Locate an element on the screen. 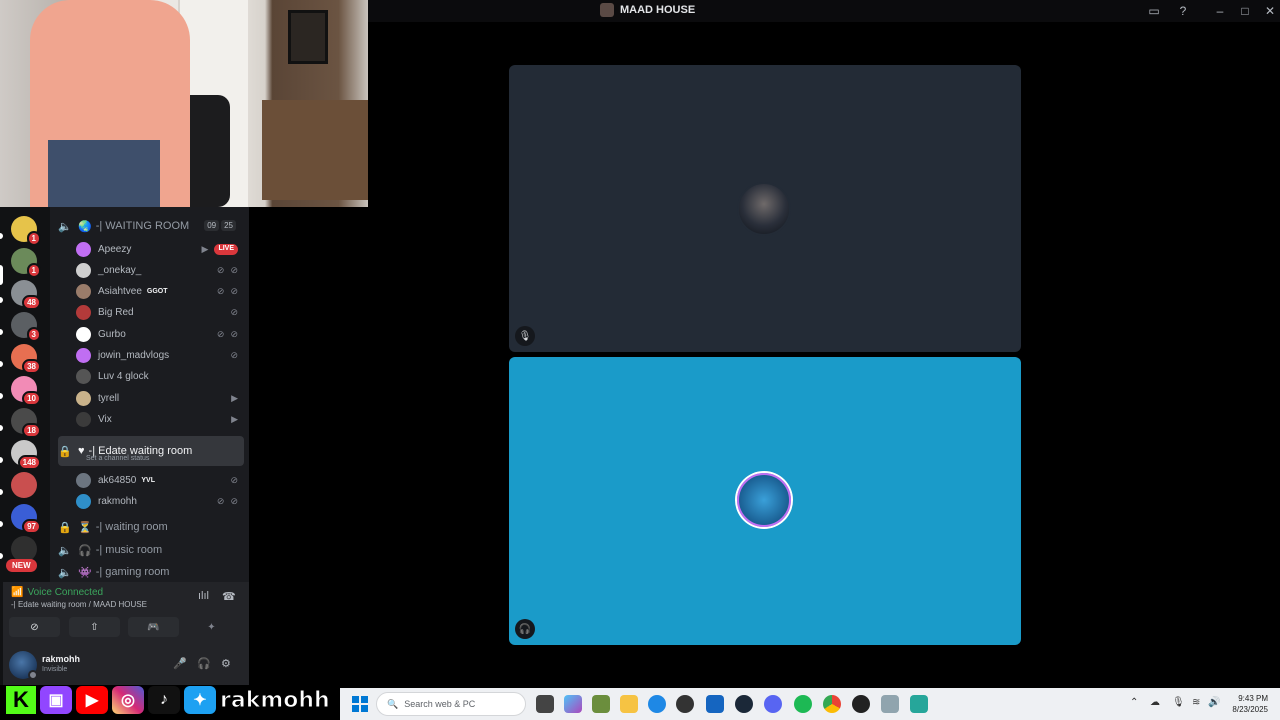 This screenshot has height=720, width=1280. title-bar: MAAD HOUSE ▭ ? – □ ✕ is located at coordinates (824, 11).